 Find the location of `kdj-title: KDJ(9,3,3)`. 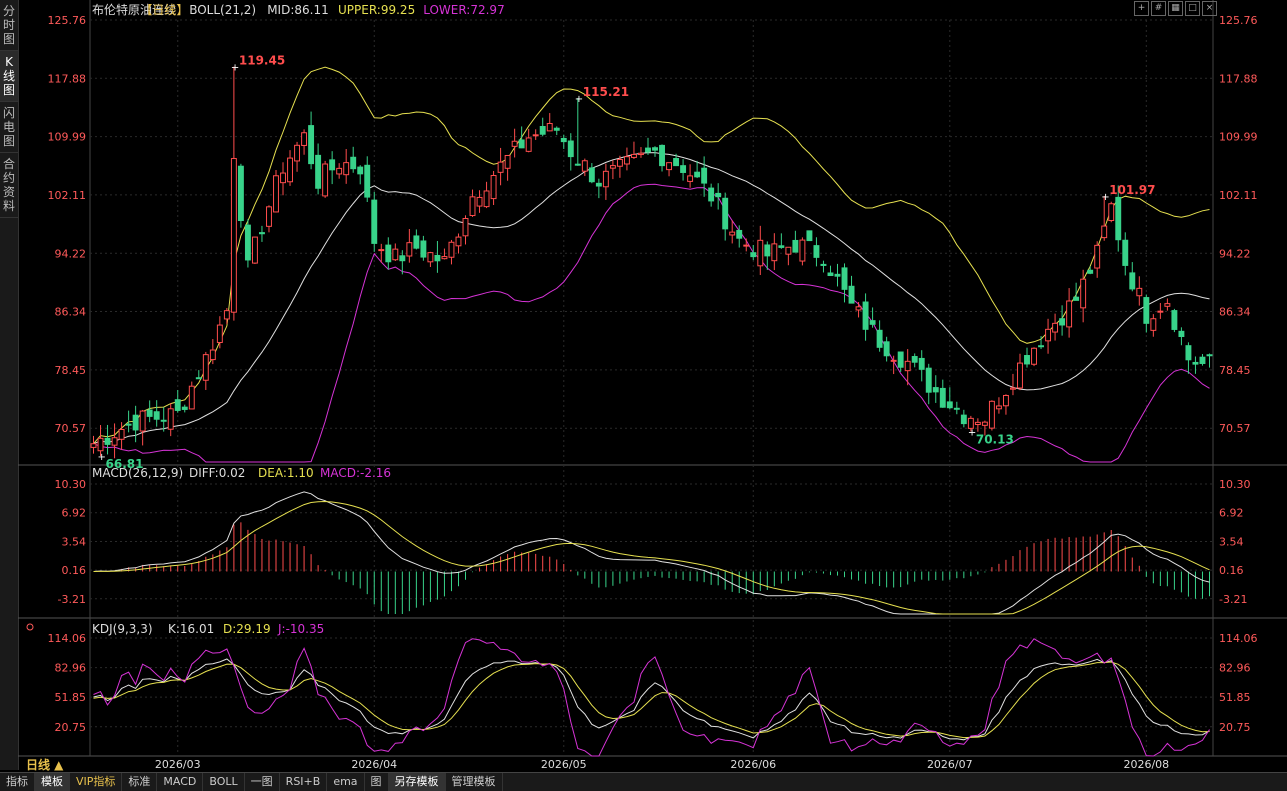

kdj-title: KDJ(9,3,3) is located at coordinates (122, 629).